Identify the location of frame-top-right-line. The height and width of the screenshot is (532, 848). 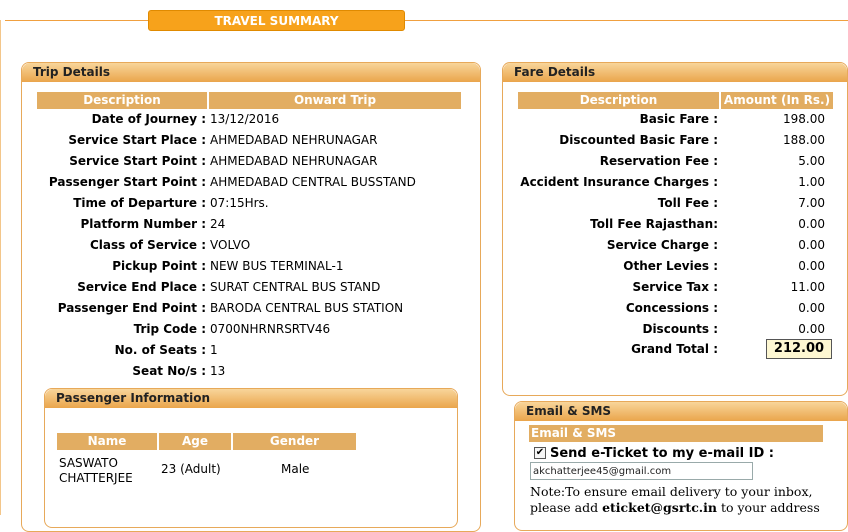
(626, 20).